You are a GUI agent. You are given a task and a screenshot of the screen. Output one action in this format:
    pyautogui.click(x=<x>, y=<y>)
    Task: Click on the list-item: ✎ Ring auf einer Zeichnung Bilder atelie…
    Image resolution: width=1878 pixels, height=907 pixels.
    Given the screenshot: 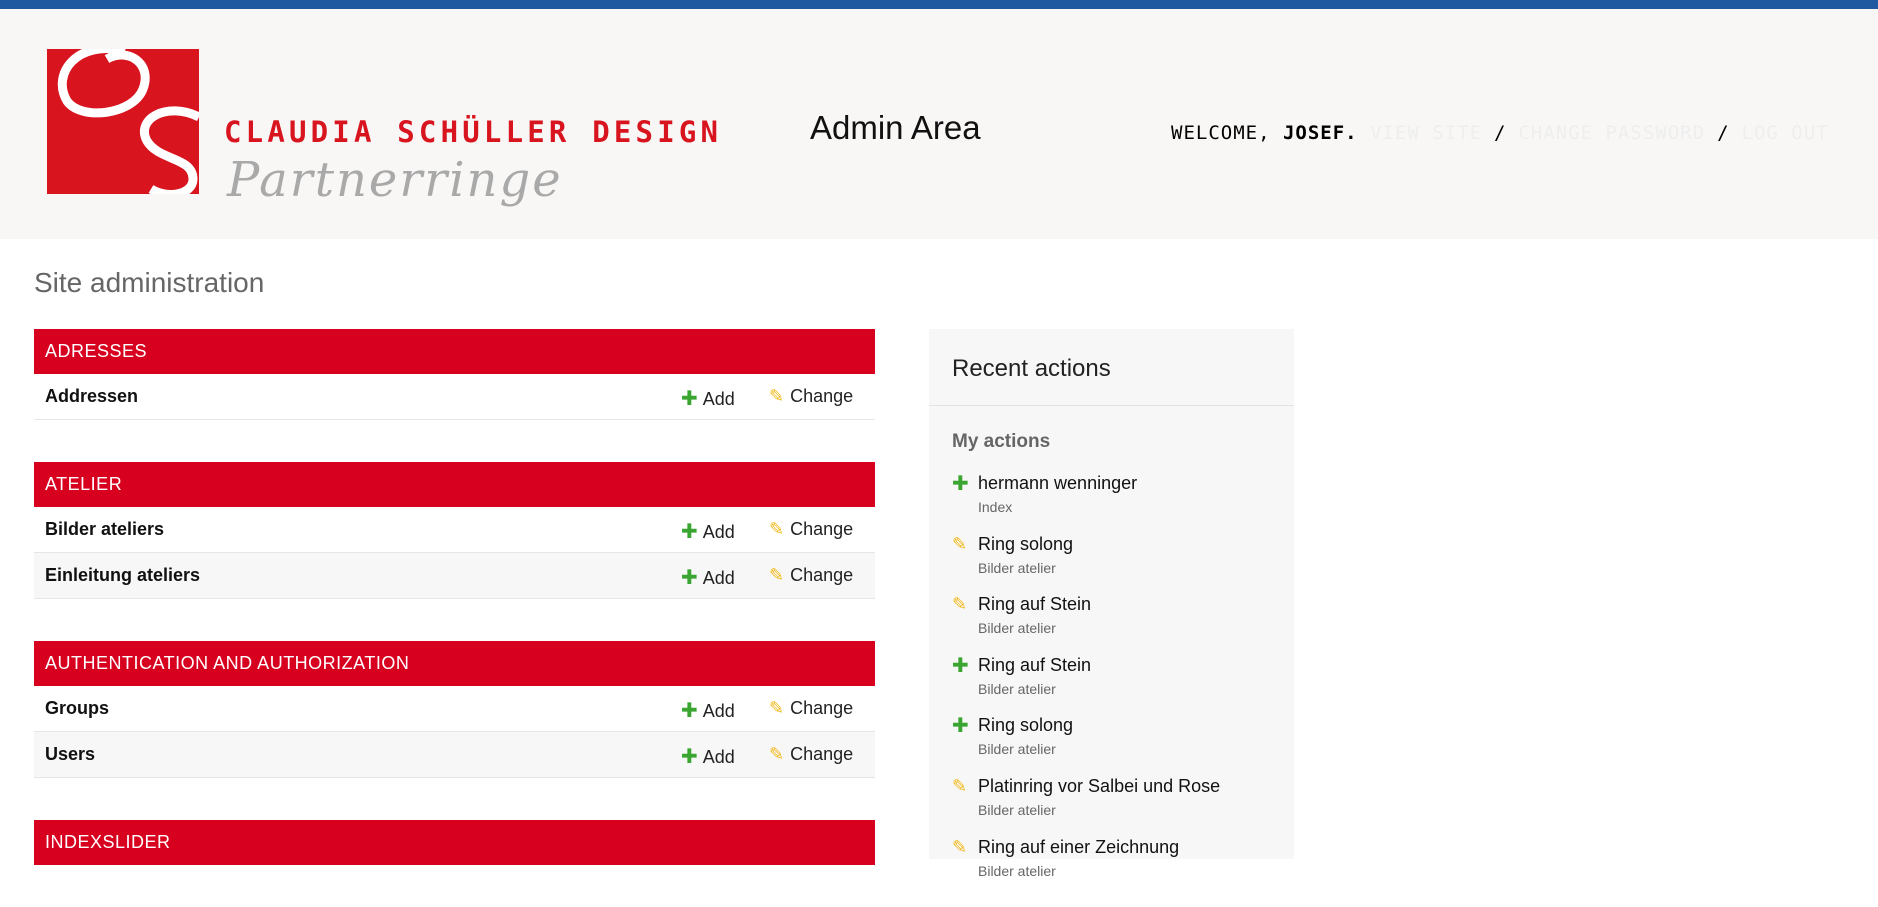 What is the action you would take?
    pyautogui.click(x=1117, y=867)
    